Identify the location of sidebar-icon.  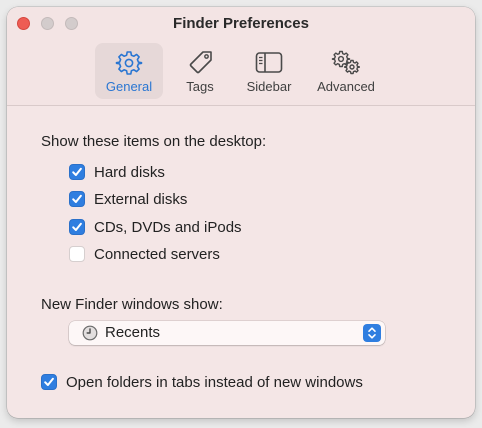
(269, 63).